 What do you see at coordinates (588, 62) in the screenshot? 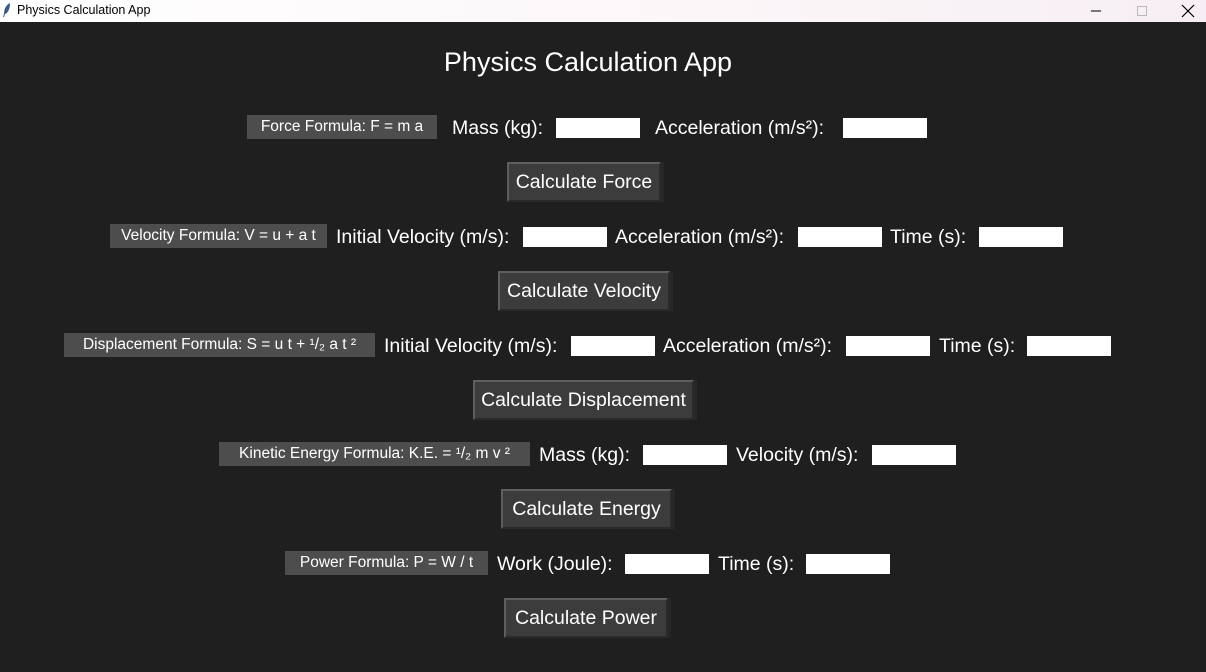
I see `page-title: Physics Calculation App` at bounding box center [588, 62].